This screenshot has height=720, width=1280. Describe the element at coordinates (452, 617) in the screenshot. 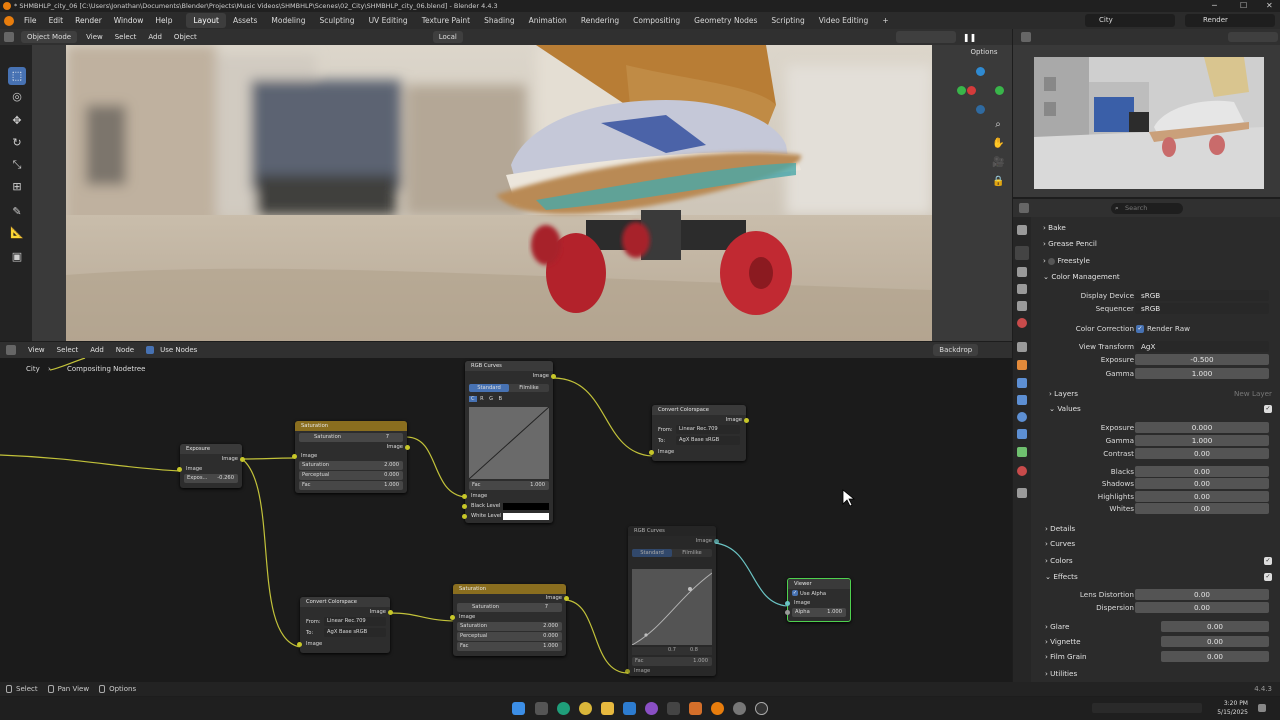

I see `socket-saturation-2-in` at that location.